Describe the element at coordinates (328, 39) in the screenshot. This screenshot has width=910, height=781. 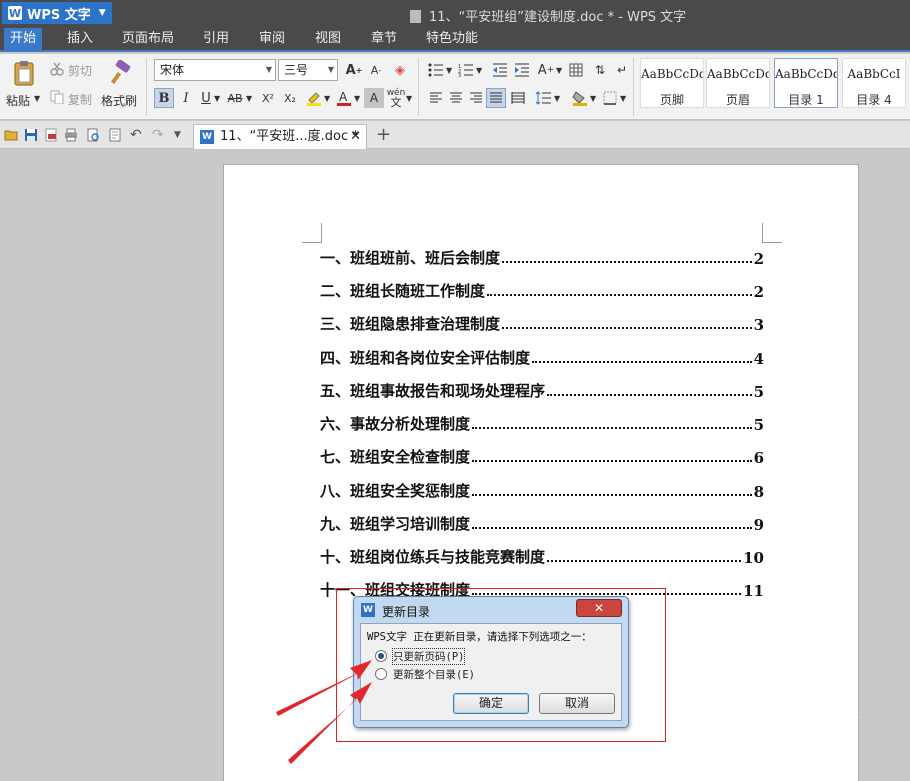
I see `tab-view: 视图` at that location.